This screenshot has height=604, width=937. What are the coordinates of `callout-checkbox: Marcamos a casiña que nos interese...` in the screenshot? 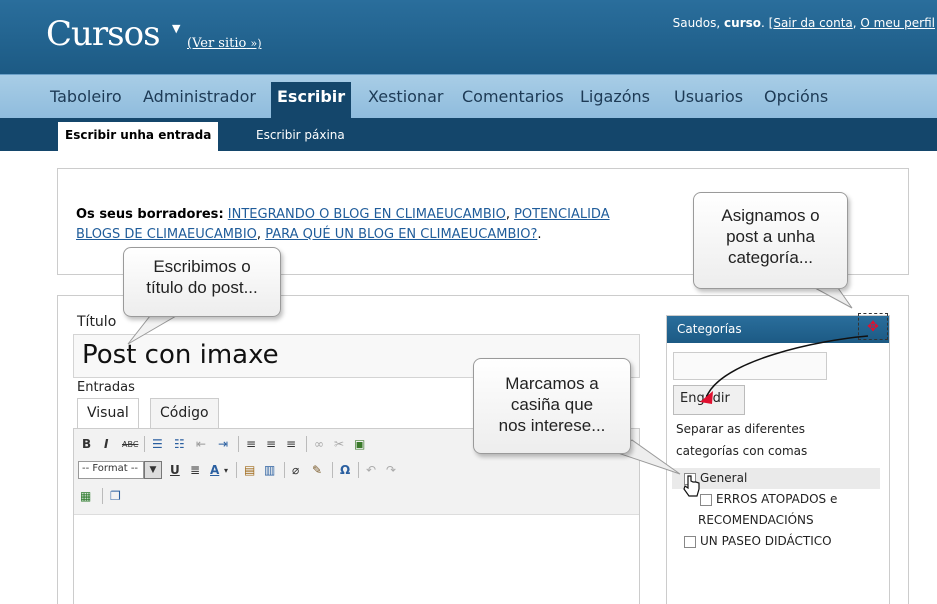 It's located at (552, 406).